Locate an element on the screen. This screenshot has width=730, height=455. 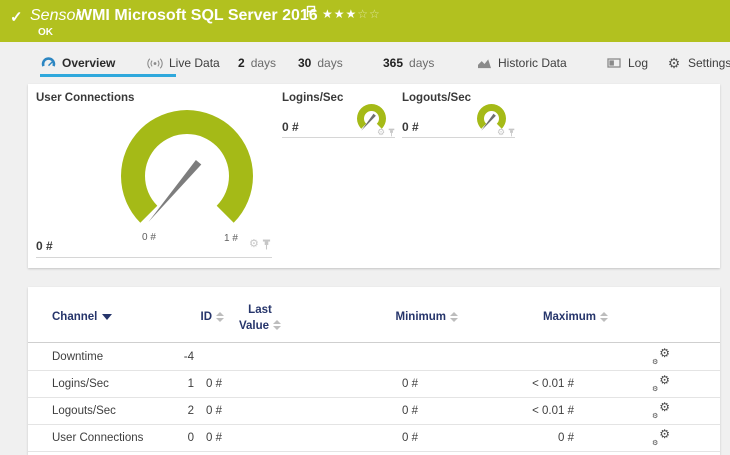
tab-30-days: 30 days is located at coordinates (320, 63).